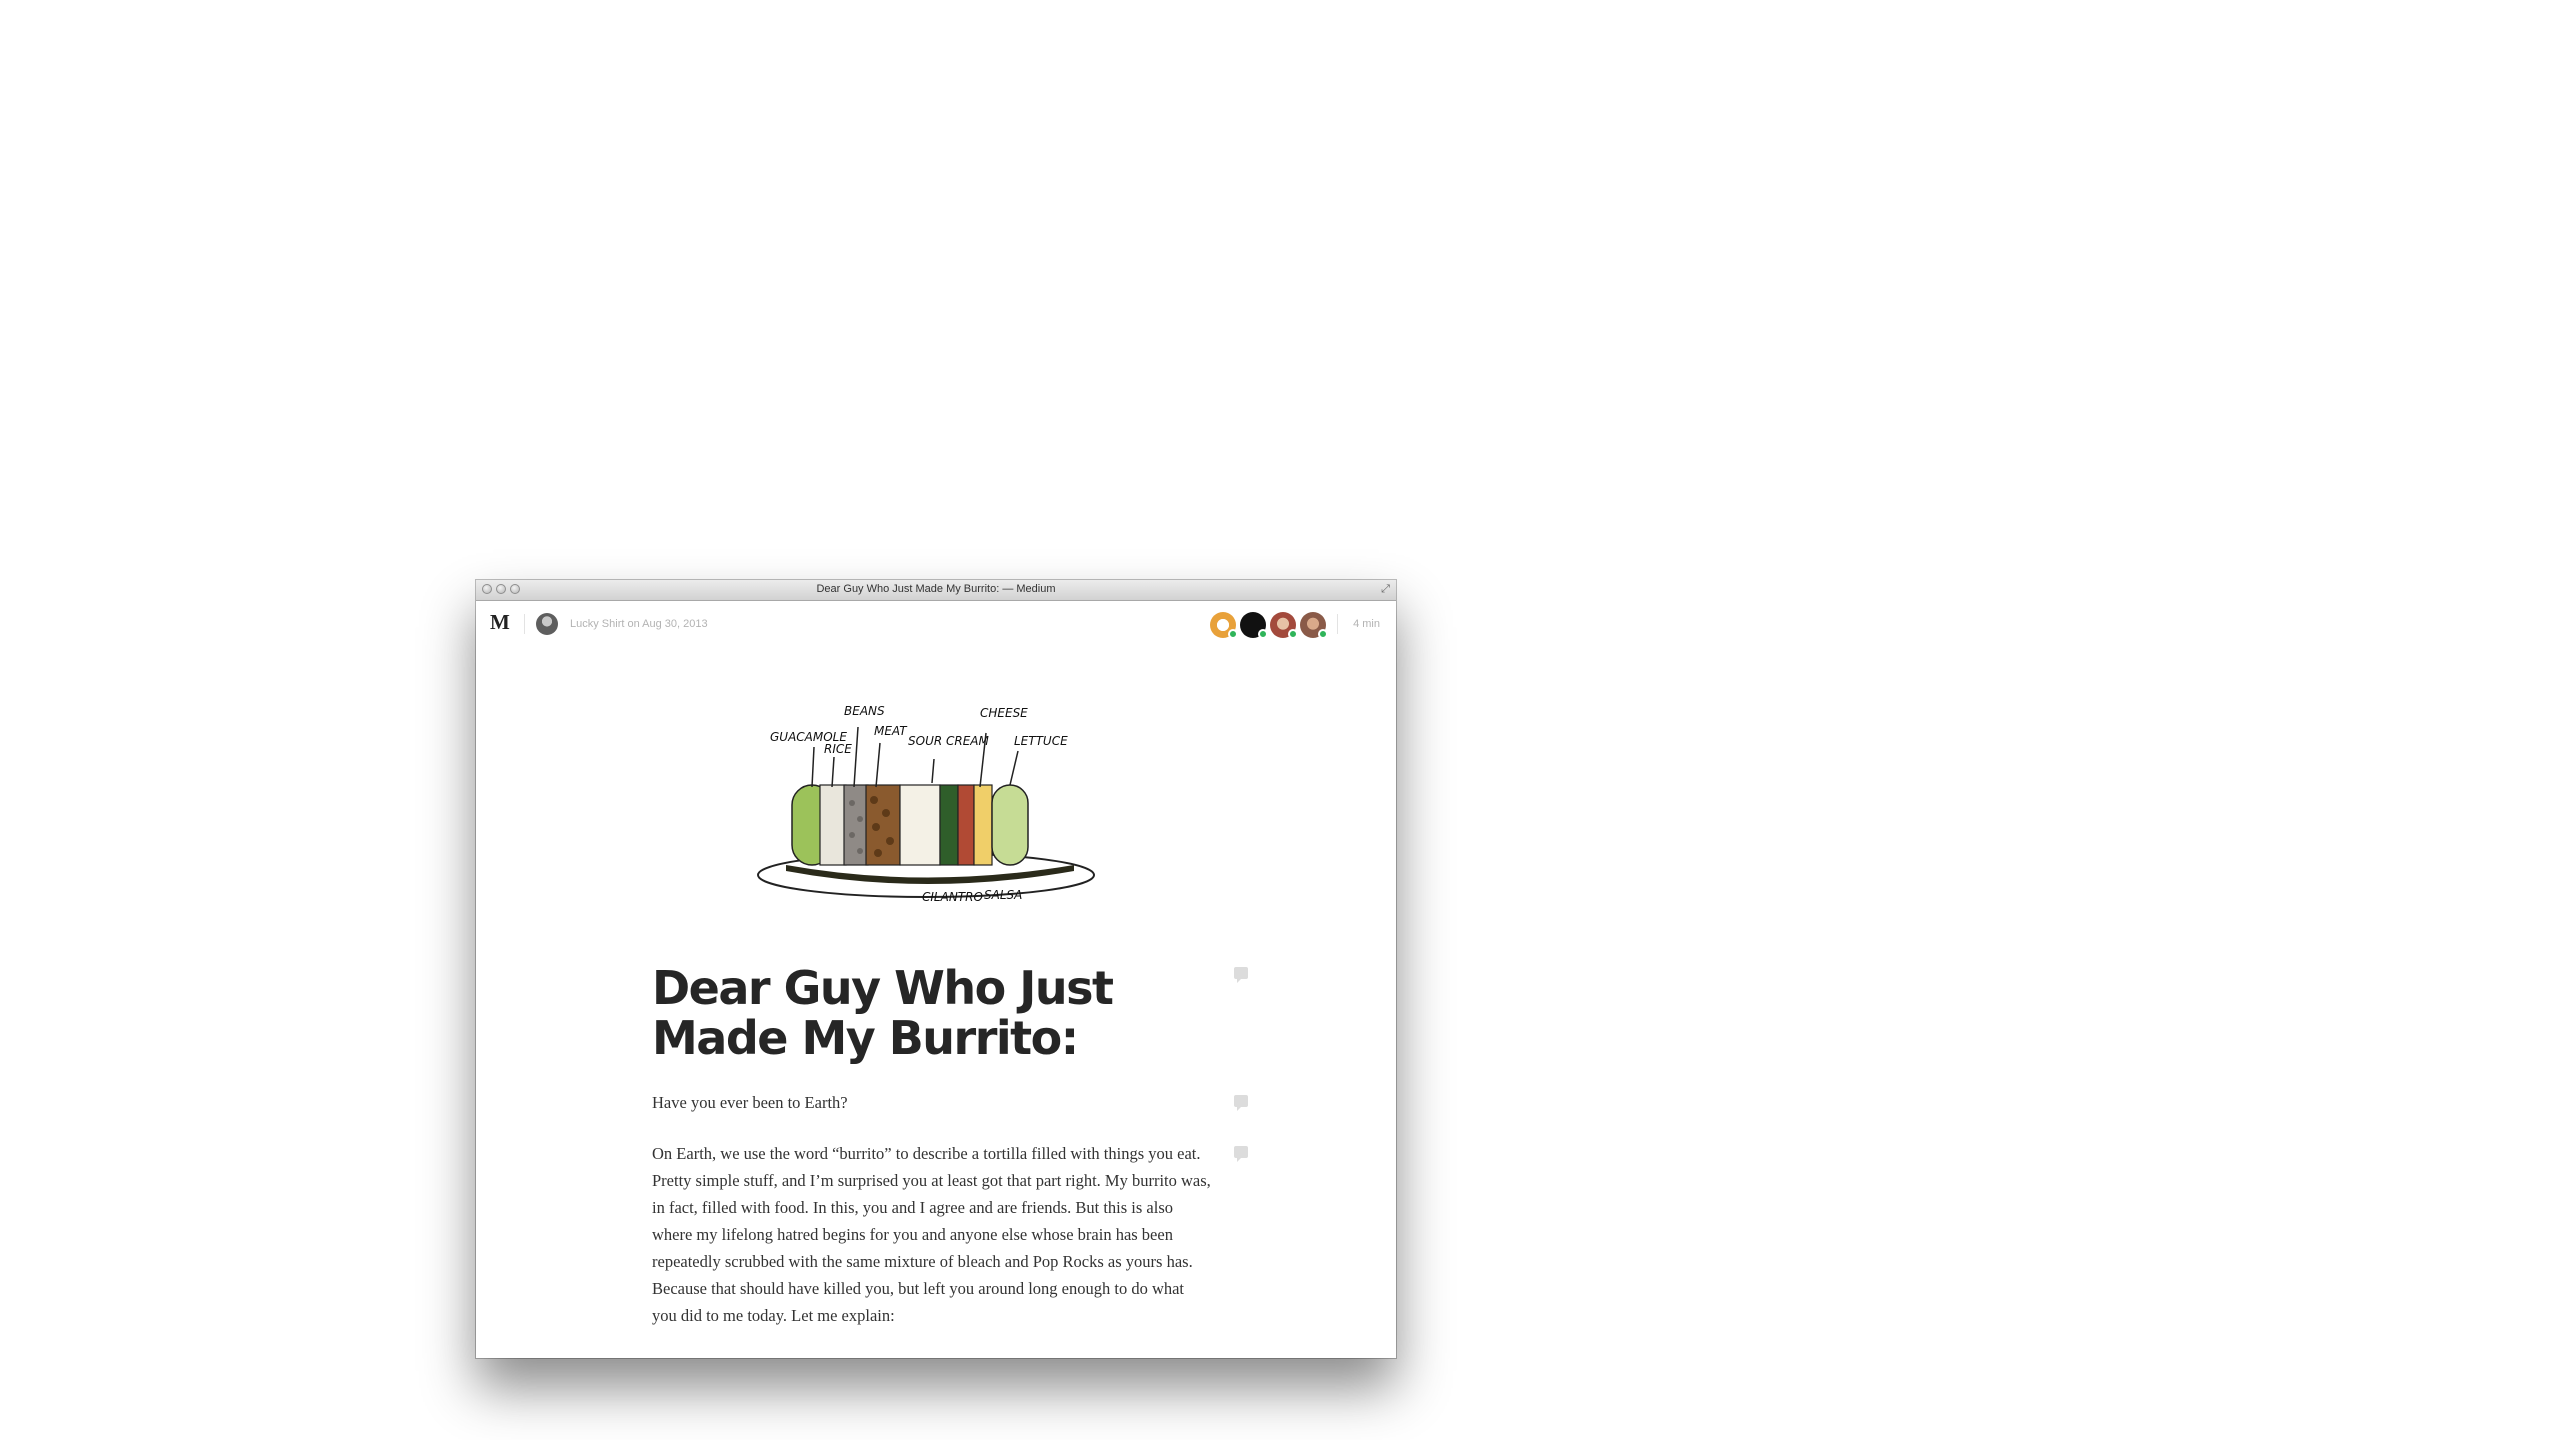 This screenshot has width=2560, height=1440. I want to click on article-paragraph: Have you ever been to Earth?, so click(750, 1102).